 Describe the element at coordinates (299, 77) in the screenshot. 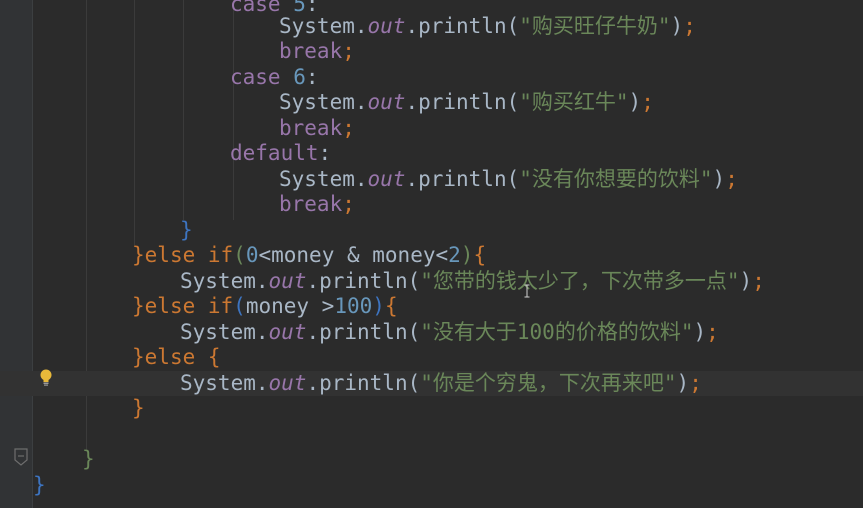

I see `code-token: 6` at that location.